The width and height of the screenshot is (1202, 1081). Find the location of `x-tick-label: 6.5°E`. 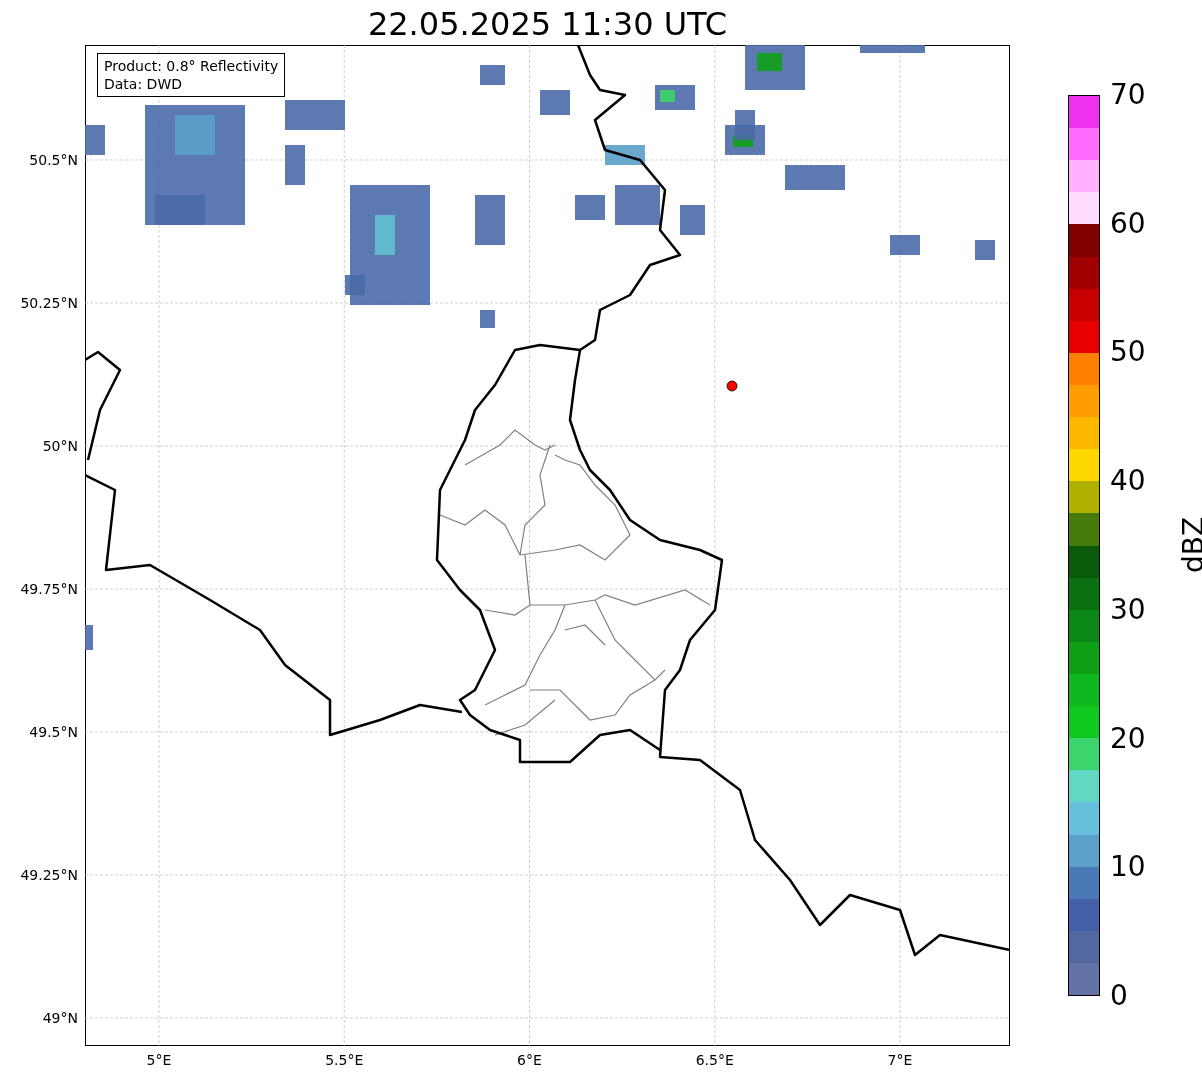

x-tick-label: 6.5°E is located at coordinates (714, 1060).